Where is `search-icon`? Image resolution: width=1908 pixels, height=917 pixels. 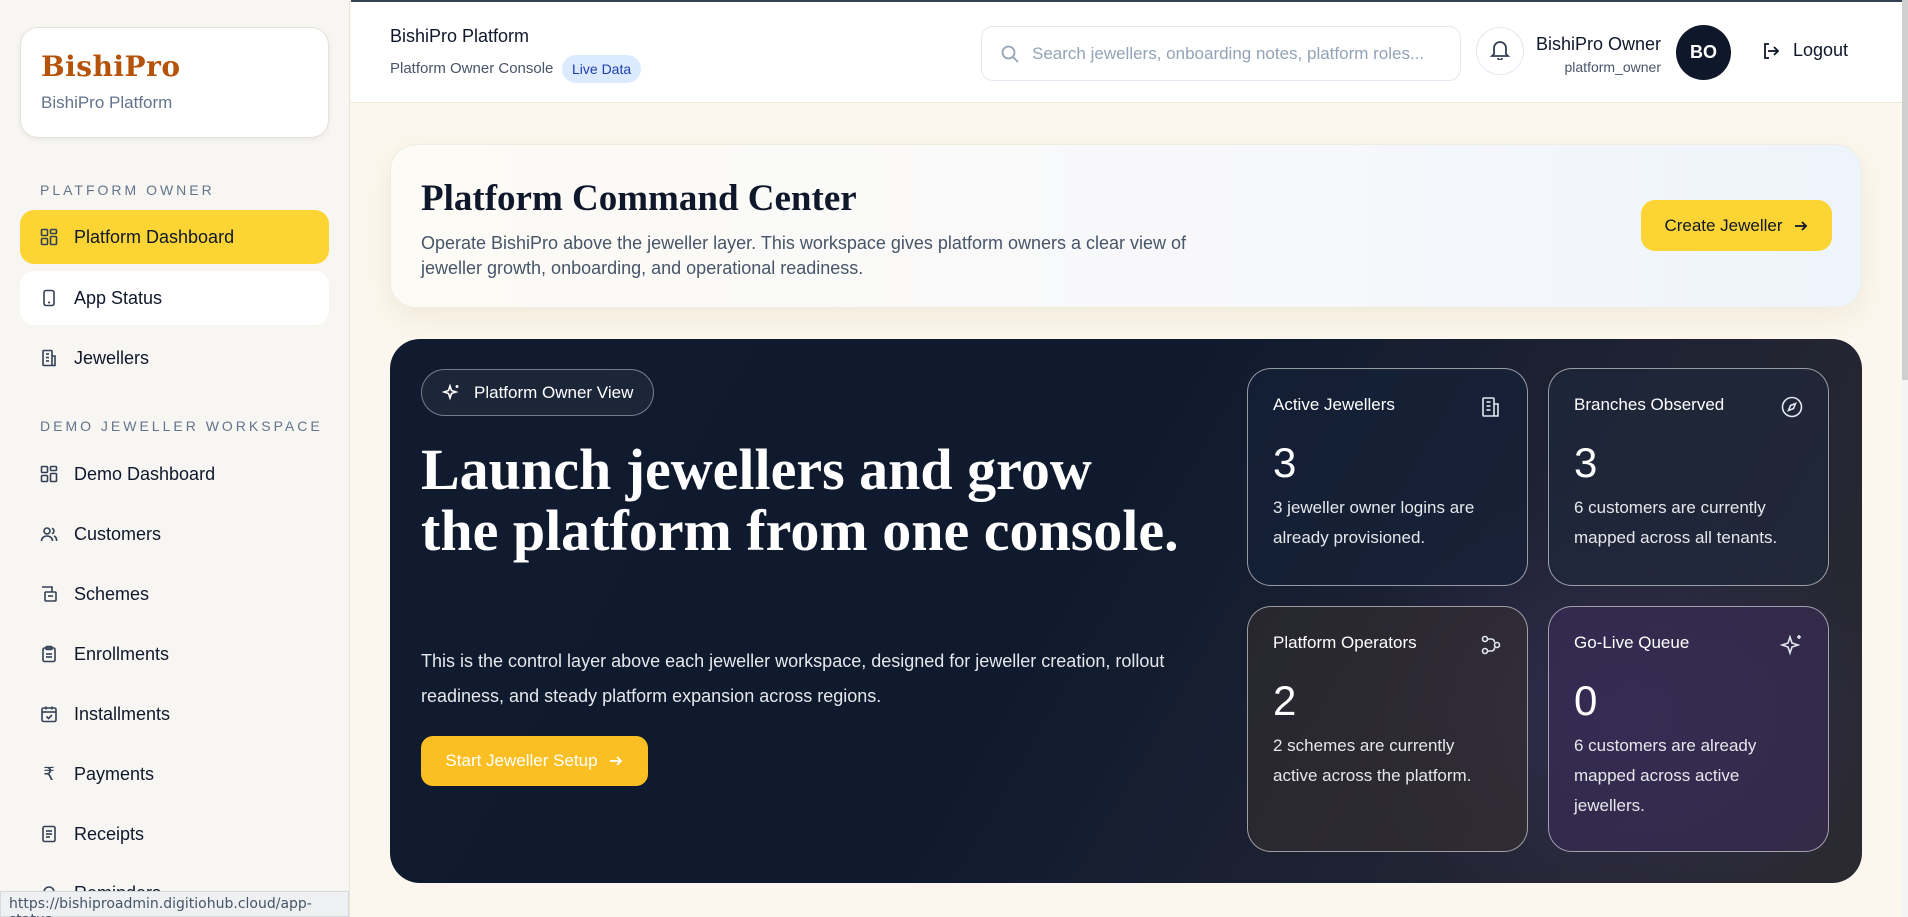 search-icon is located at coordinates (1010, 54).